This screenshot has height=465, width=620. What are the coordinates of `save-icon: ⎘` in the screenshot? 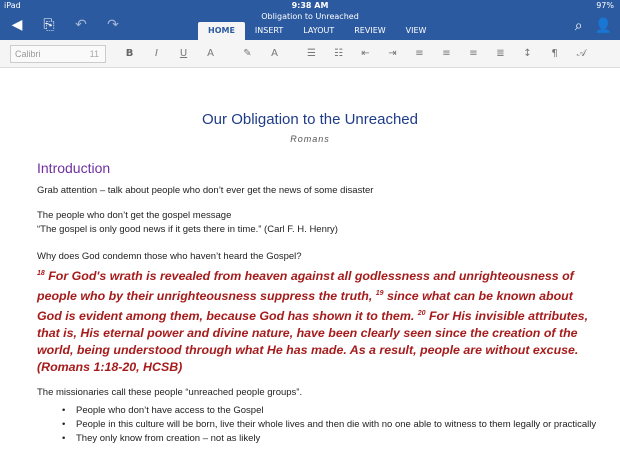 It's located at (49, 25).